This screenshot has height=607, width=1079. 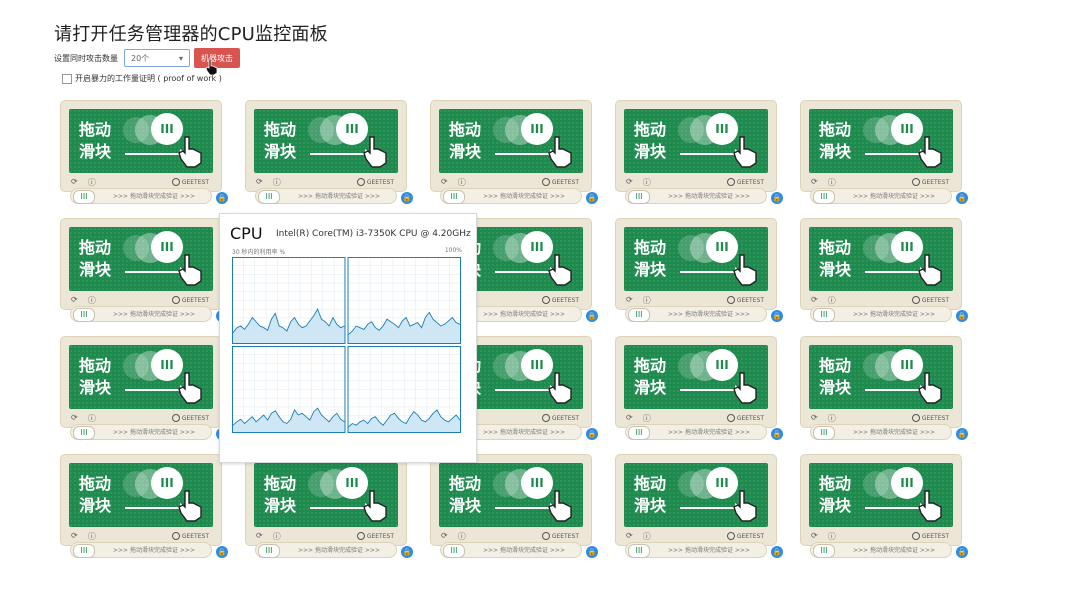 What do you see at coordinates (157, 58) in the screenshot?
I see `attack-count-select: 20个 ▾` at bounding box center [157, 58].